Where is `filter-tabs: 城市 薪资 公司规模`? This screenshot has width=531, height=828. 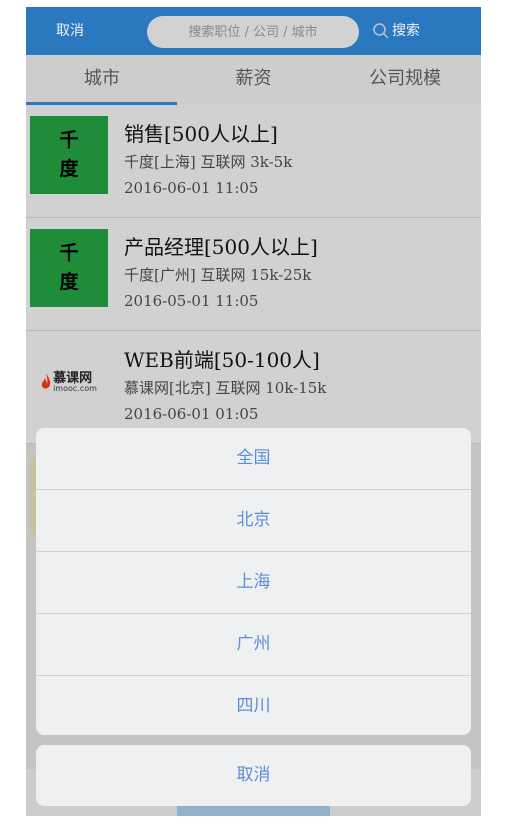
filter-tabs: 城市 薪资 公司规模 is located at coordinates (253, 80).